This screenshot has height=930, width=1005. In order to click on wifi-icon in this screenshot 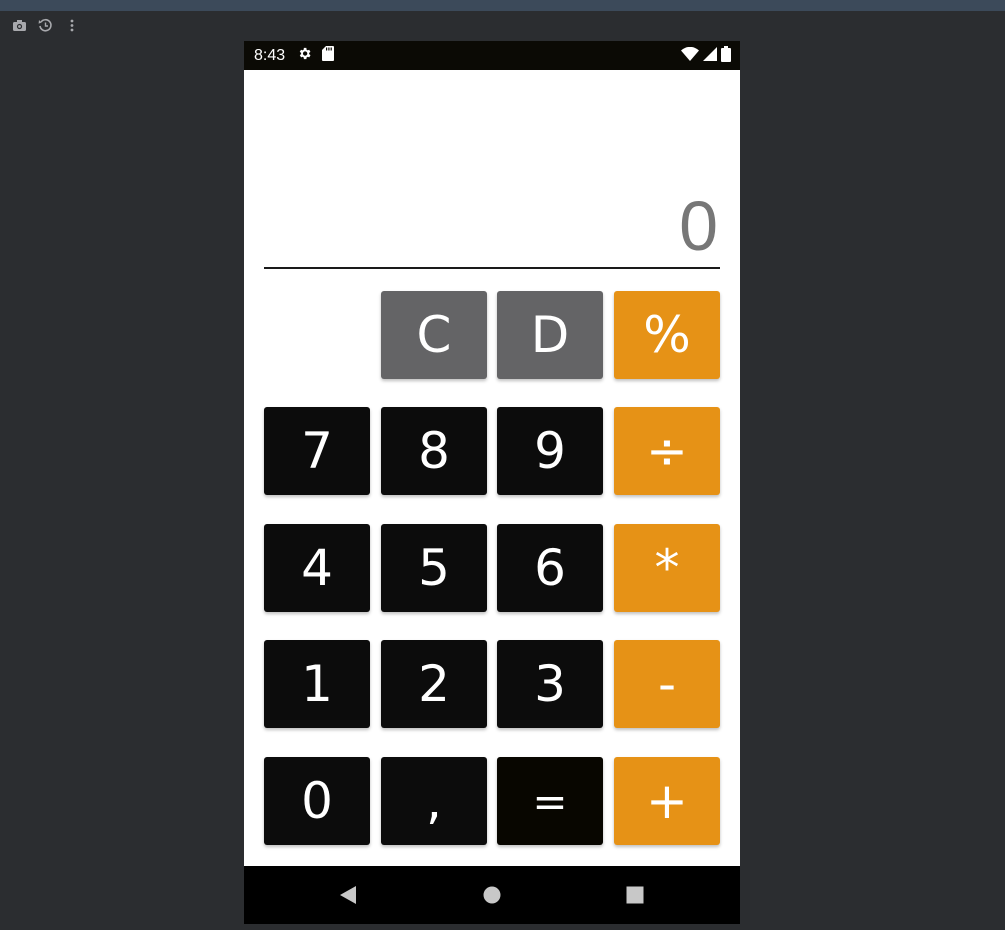, I will do `click(690, 55)`.